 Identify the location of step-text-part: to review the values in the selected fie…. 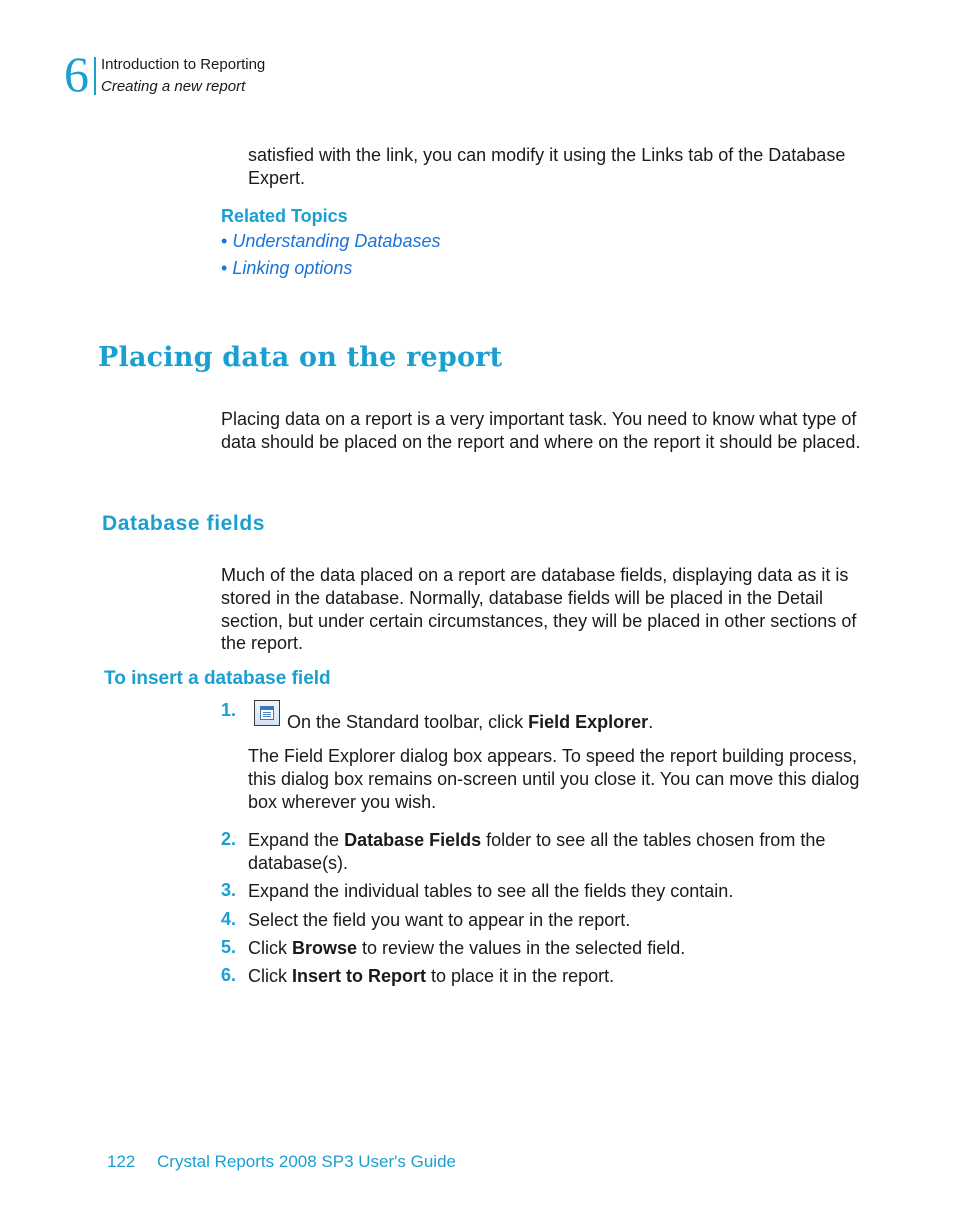
(521, 948).